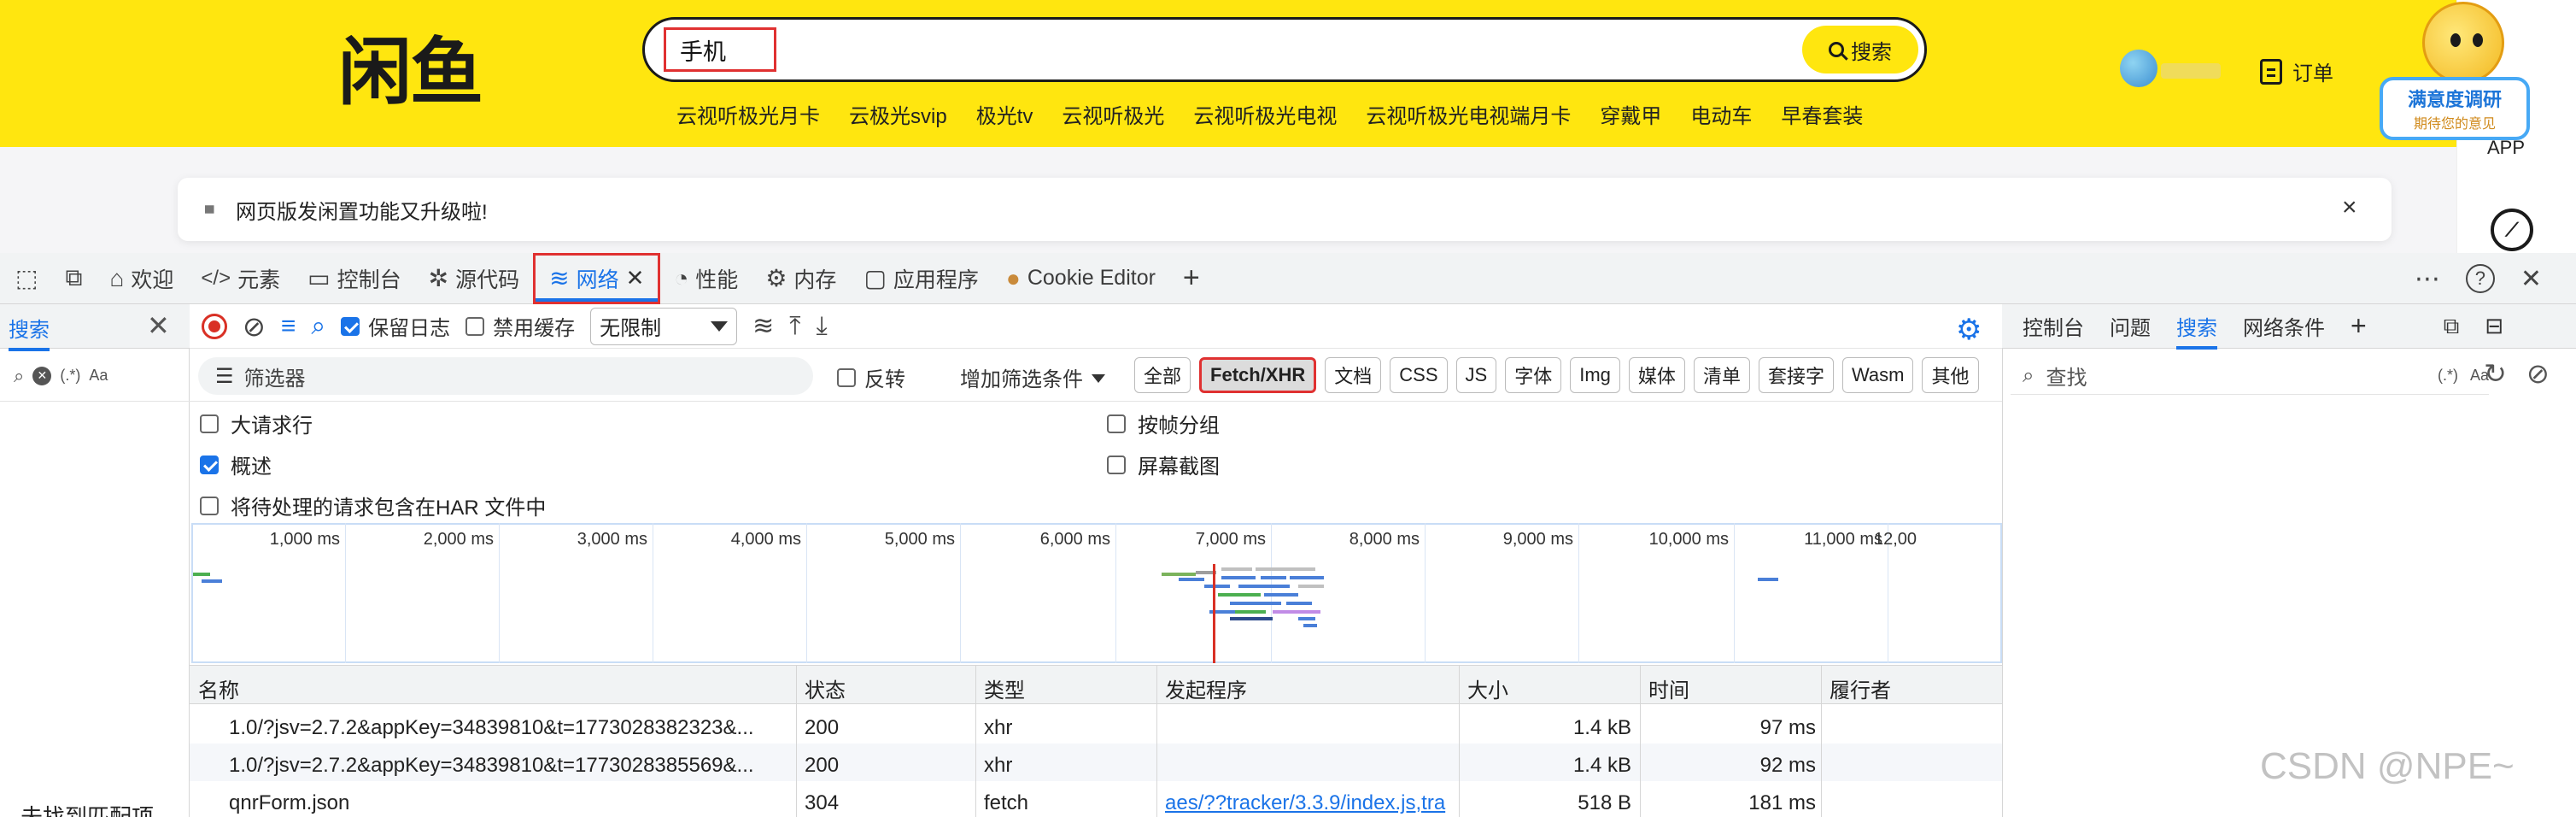 The height and width of the screenshot is (817, 2576). Describe the element at coordinates (1419, 375) in the screenshot. I see `type-chip-css: CSS` at that location.